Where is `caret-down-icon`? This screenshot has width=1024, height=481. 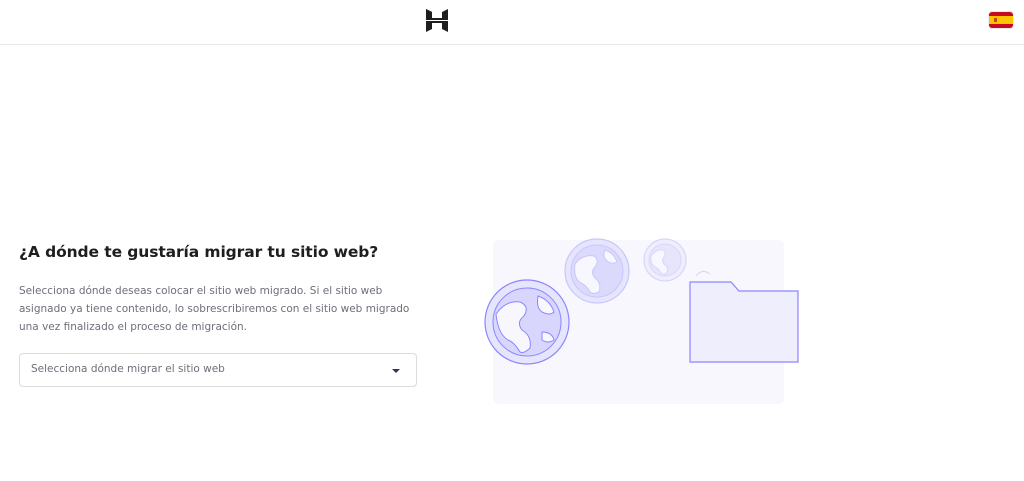
caret-down-icon is located at coordinates (396, 371).